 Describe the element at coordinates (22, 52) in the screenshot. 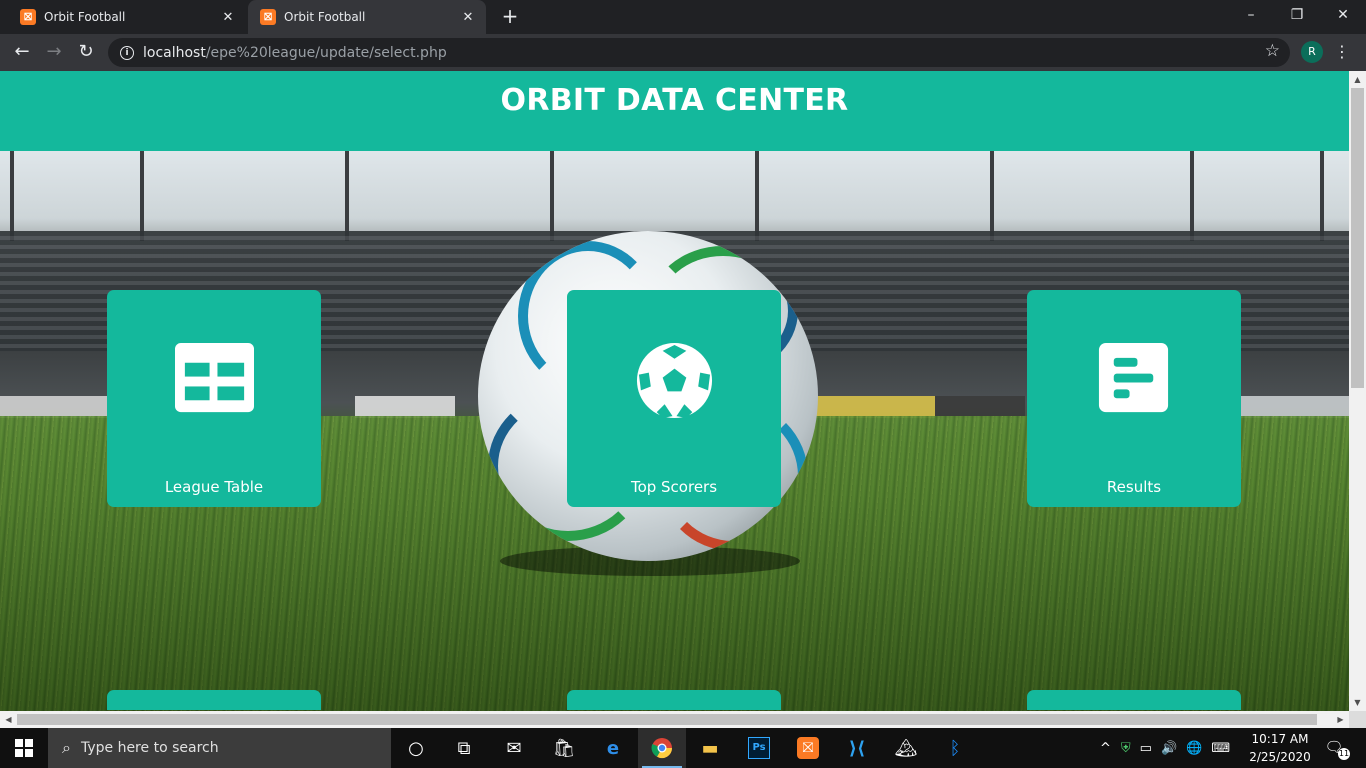

I see `back-arrow-icon: ←` at that location.